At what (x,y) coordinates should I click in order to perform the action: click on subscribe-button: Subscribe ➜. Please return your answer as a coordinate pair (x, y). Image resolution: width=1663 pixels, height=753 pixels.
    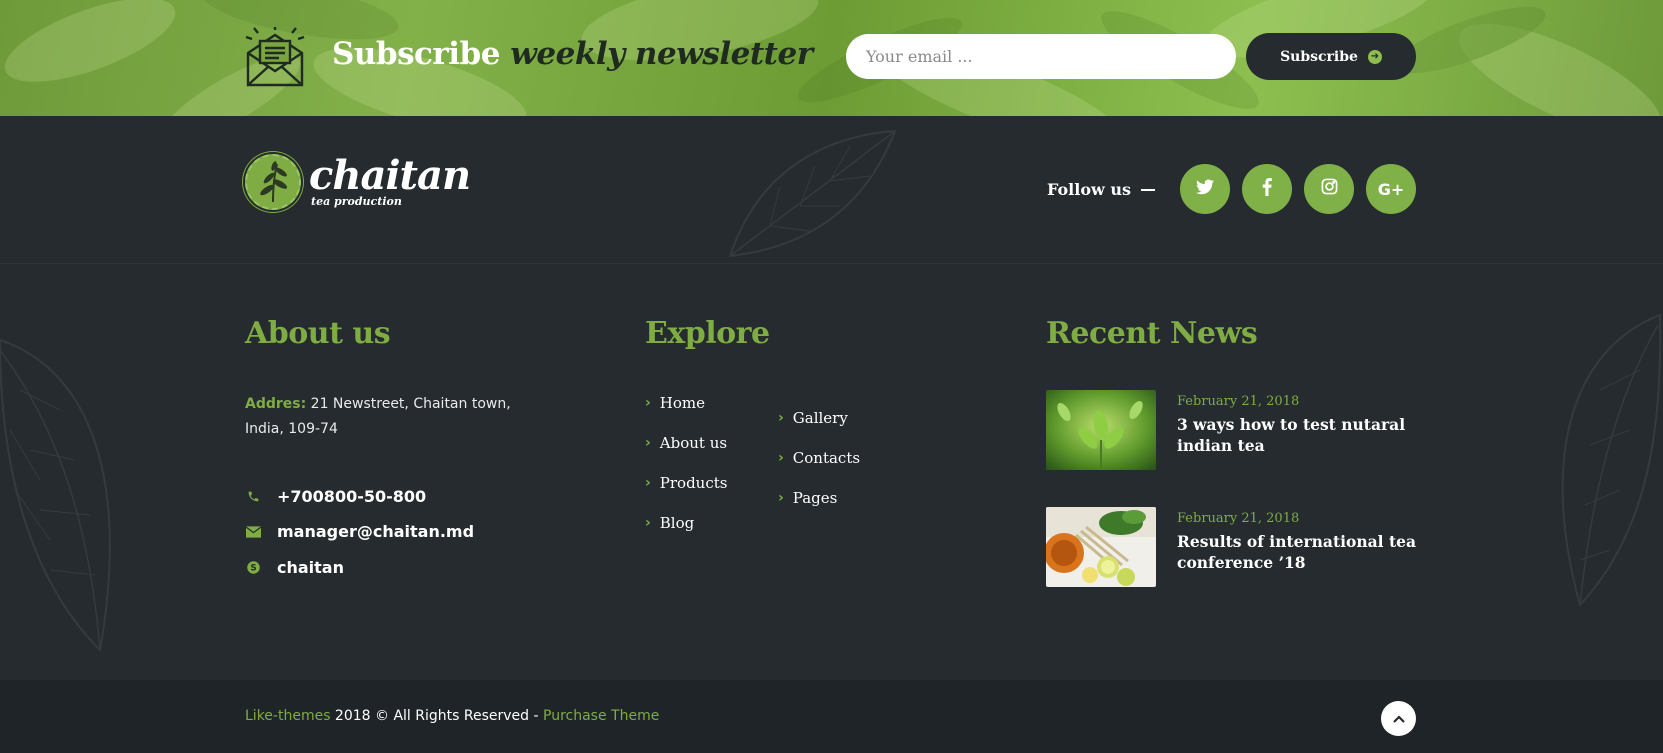
    Looking at the image, I should click on (1331, 56).